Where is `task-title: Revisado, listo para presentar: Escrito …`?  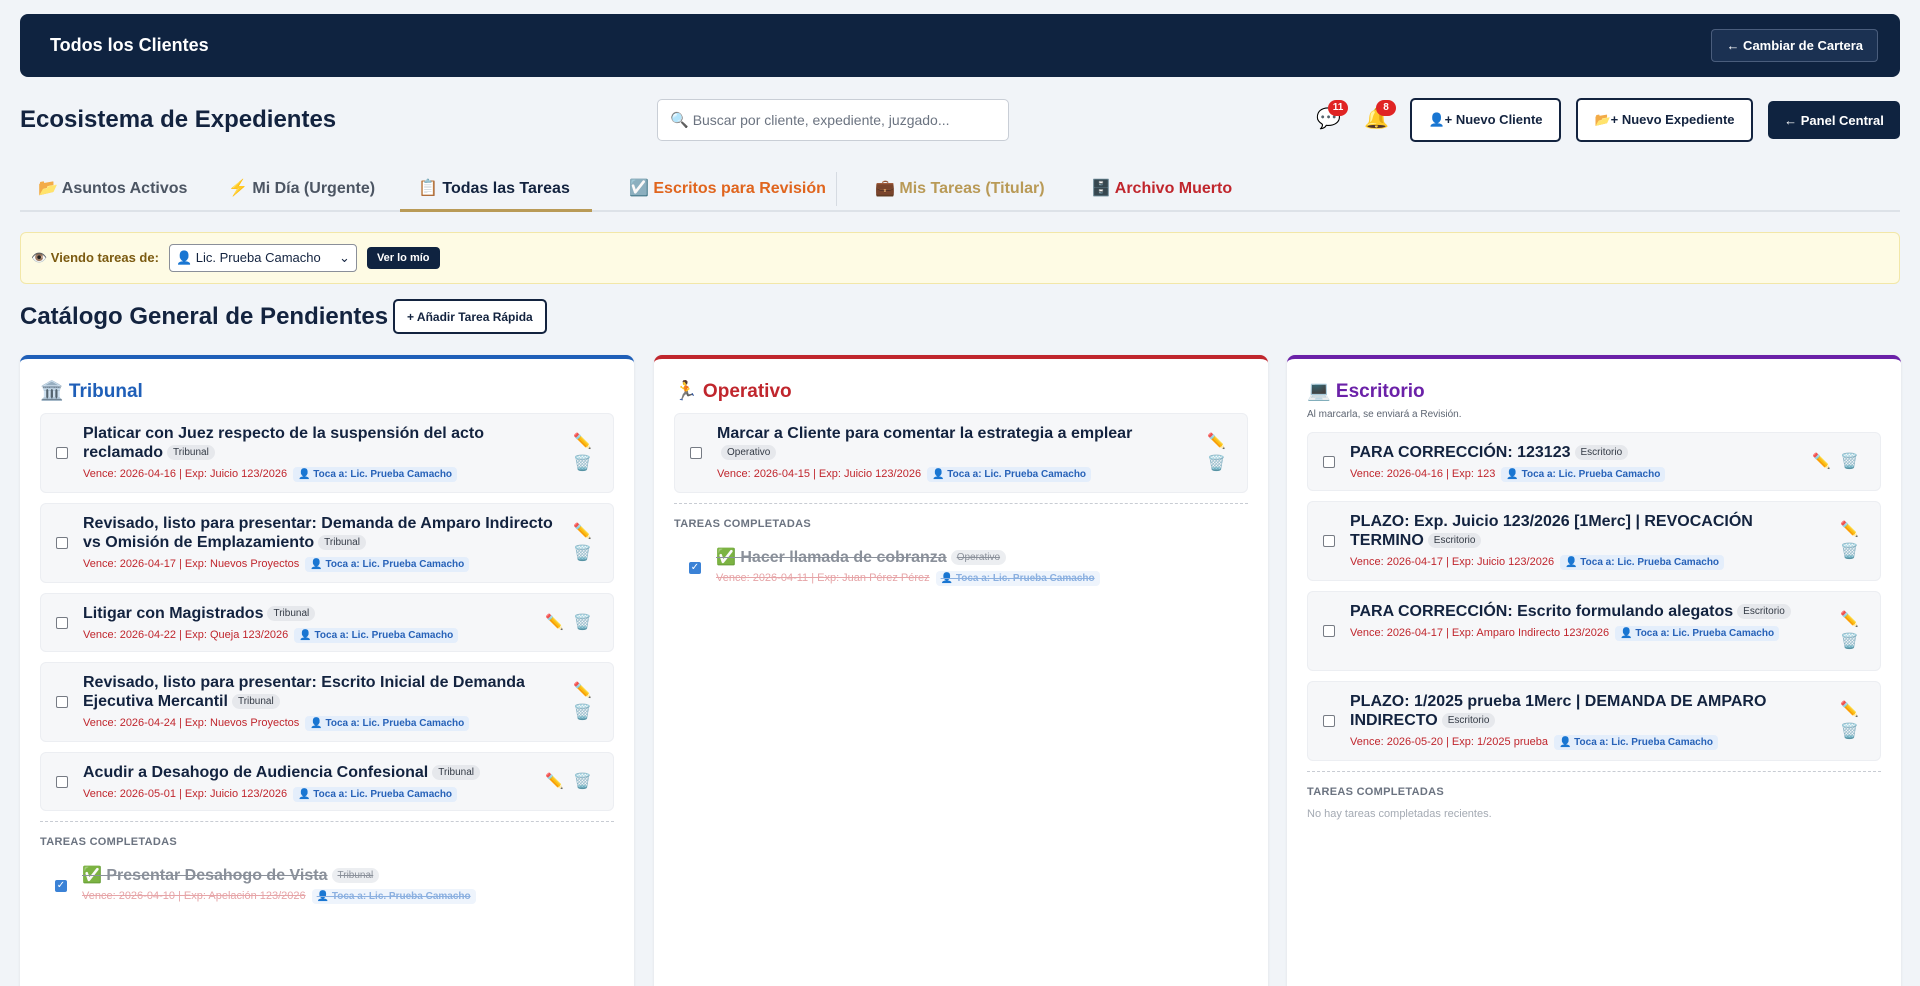 task-title: Revisado, listo para presentar: Escrito … is located at coordinates (304, 692).